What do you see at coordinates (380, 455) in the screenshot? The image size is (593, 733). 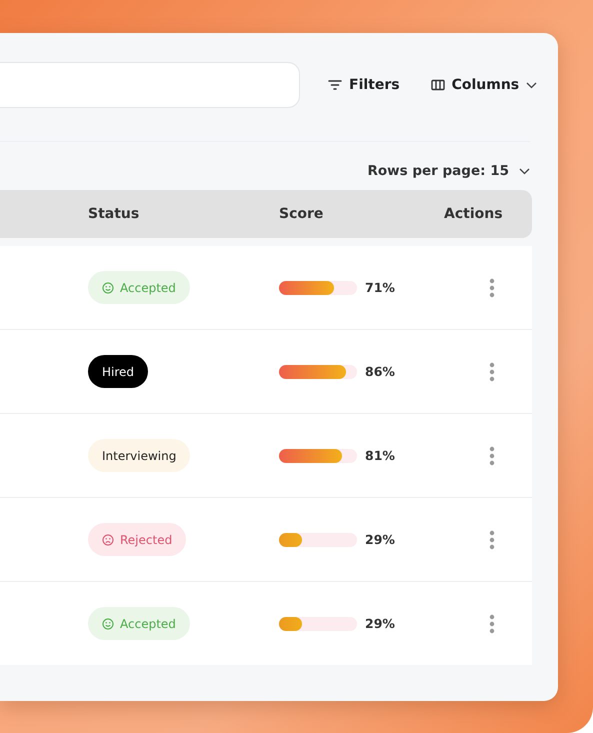 I see `score-value: 81%` at bounding box center [380, 455].